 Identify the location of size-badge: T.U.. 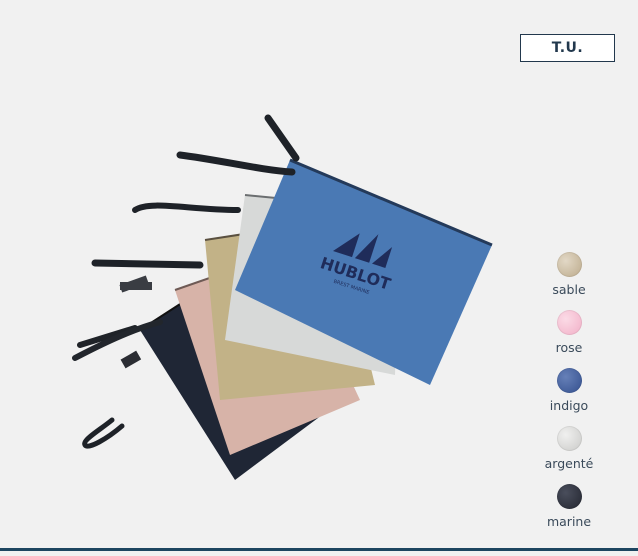
(567, 48).